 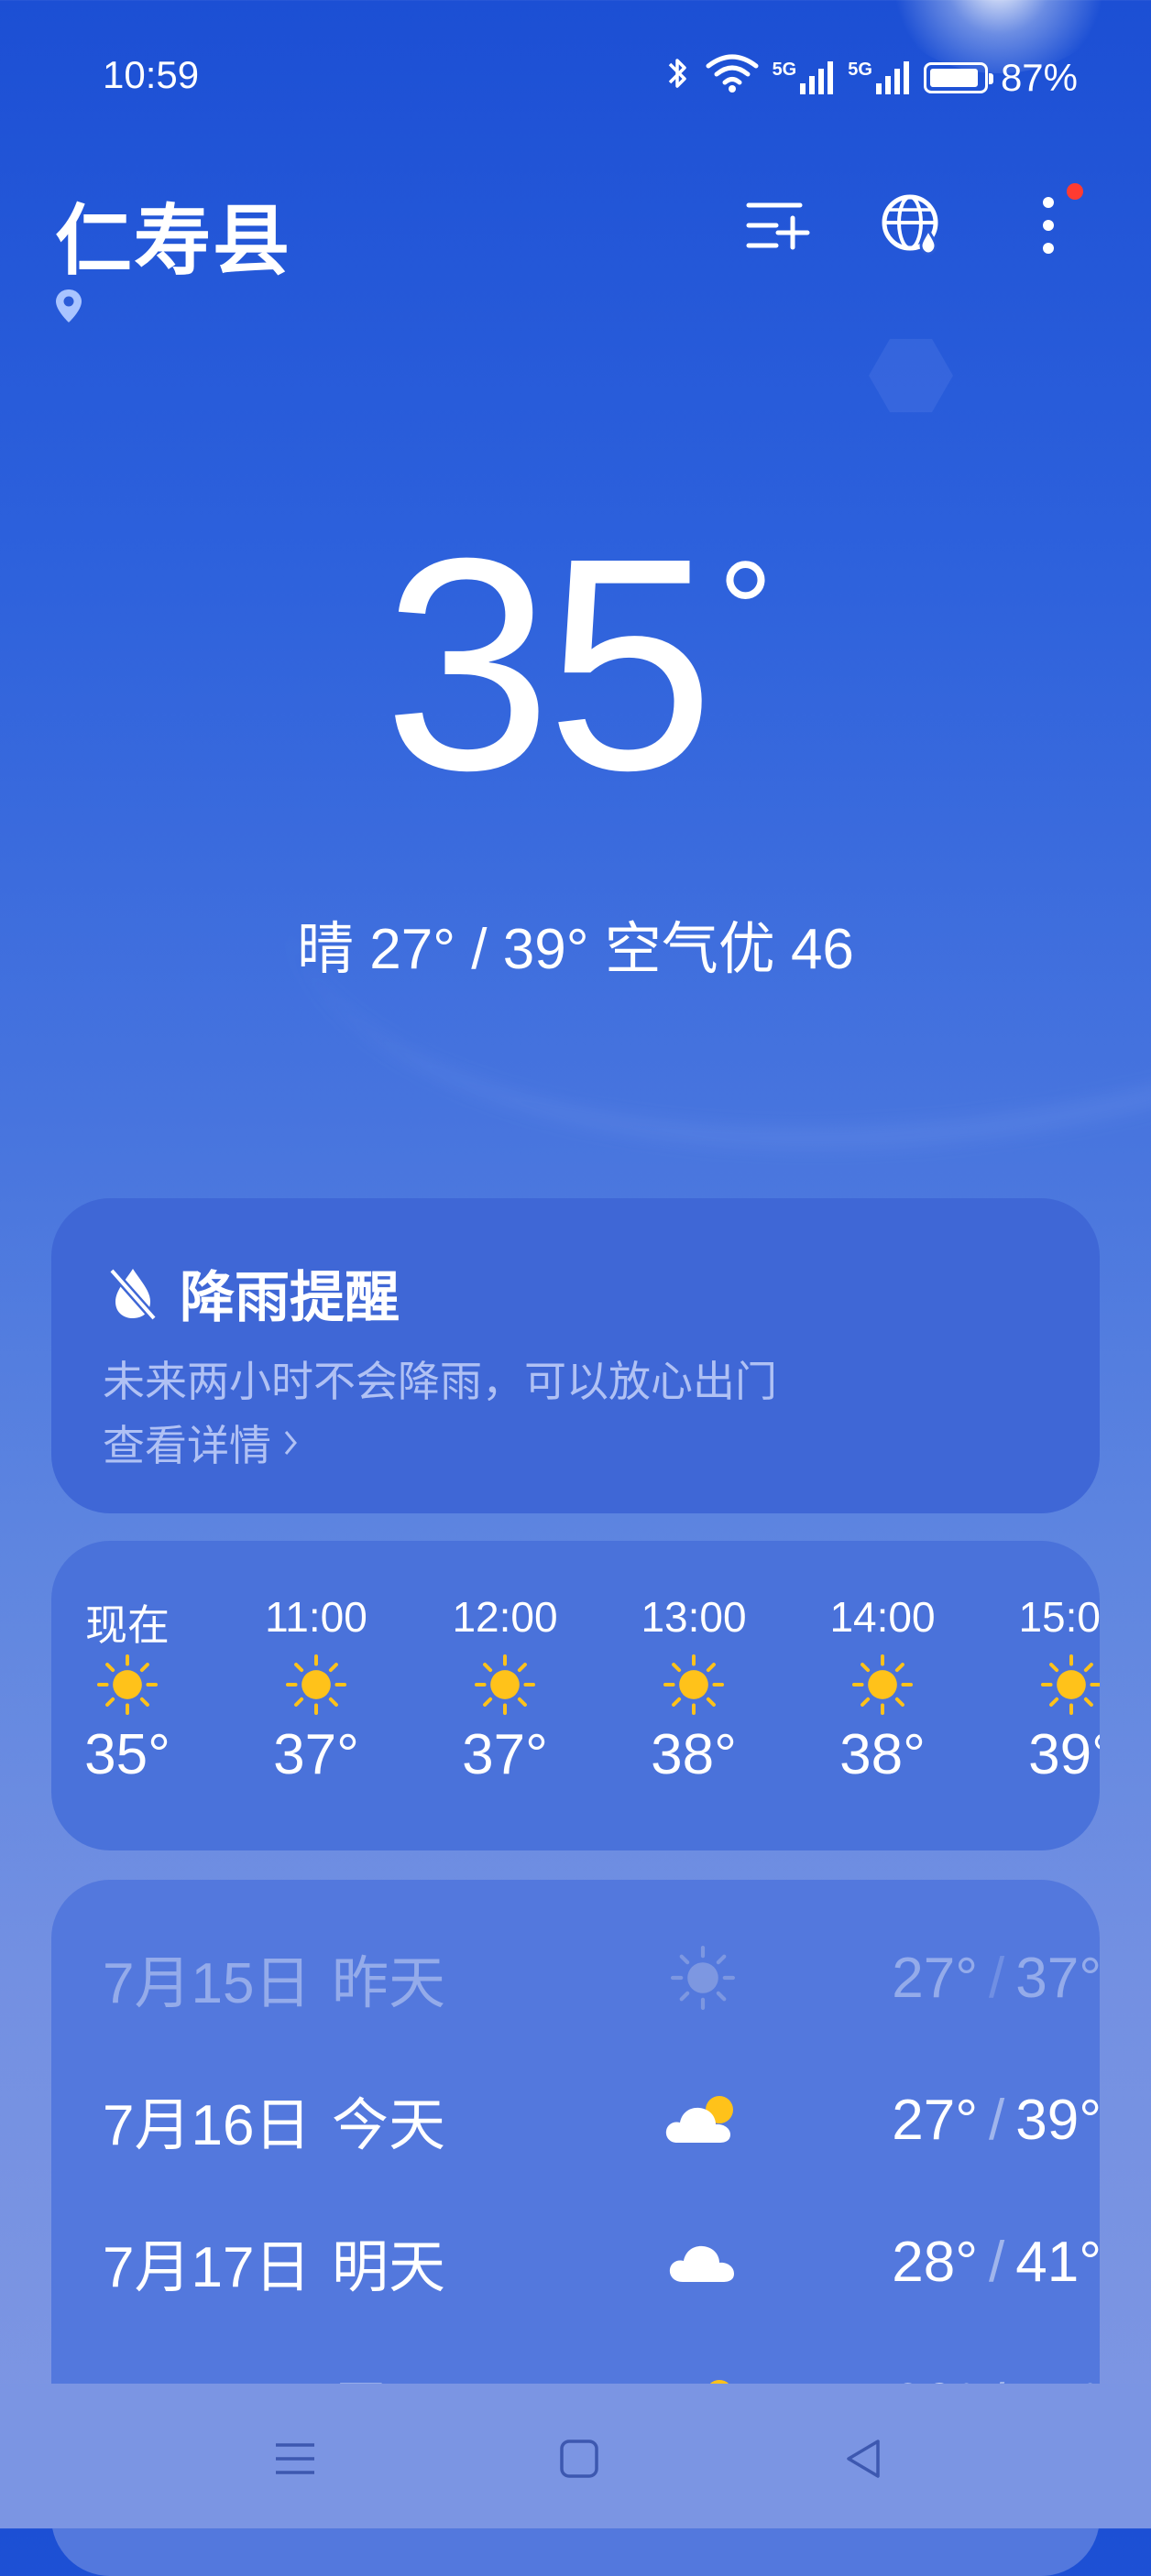 What do you see at coordinates (389, 1984) in the screenshot?
I see `daily-relative-day: 昨天` at bounding box center [389, 1984].